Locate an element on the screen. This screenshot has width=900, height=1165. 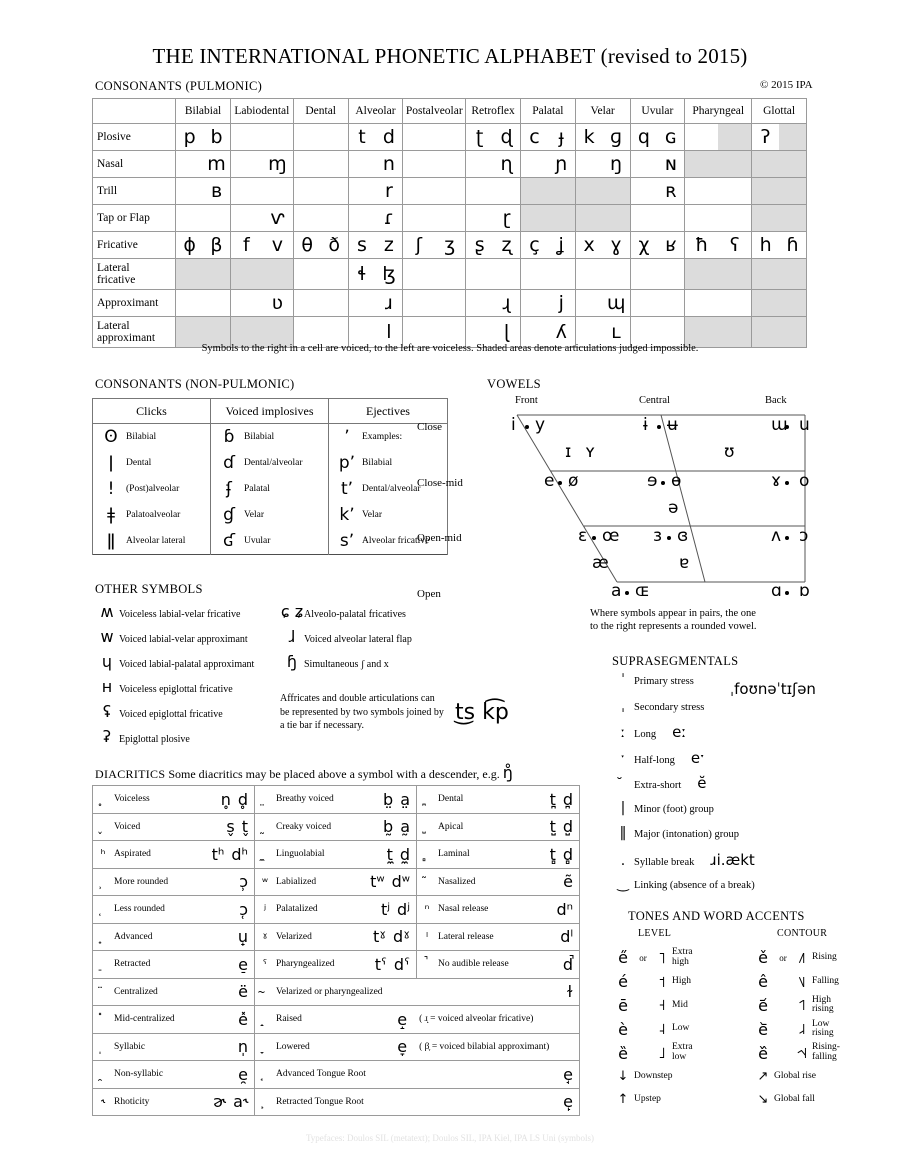
pulmonic-col-labiodental: Labiodental is located at coordinates (261, 111).